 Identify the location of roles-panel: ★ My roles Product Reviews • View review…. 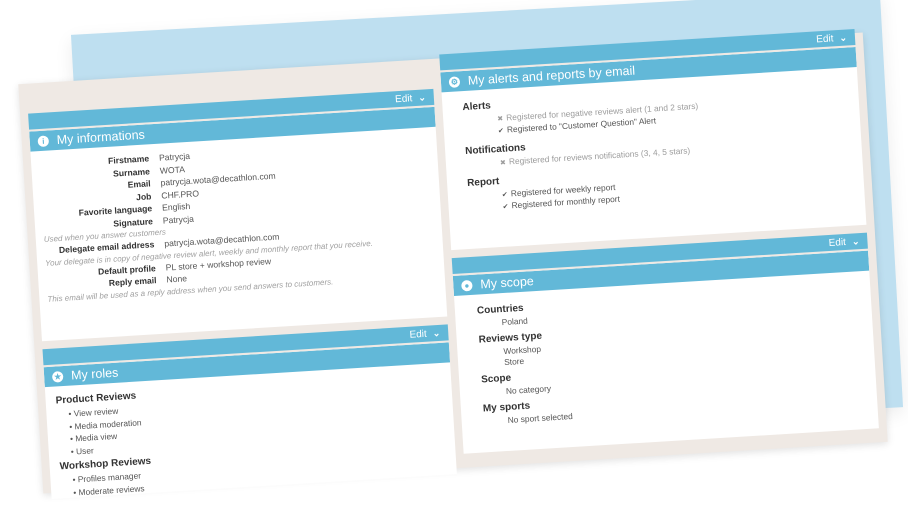
(250, 420).